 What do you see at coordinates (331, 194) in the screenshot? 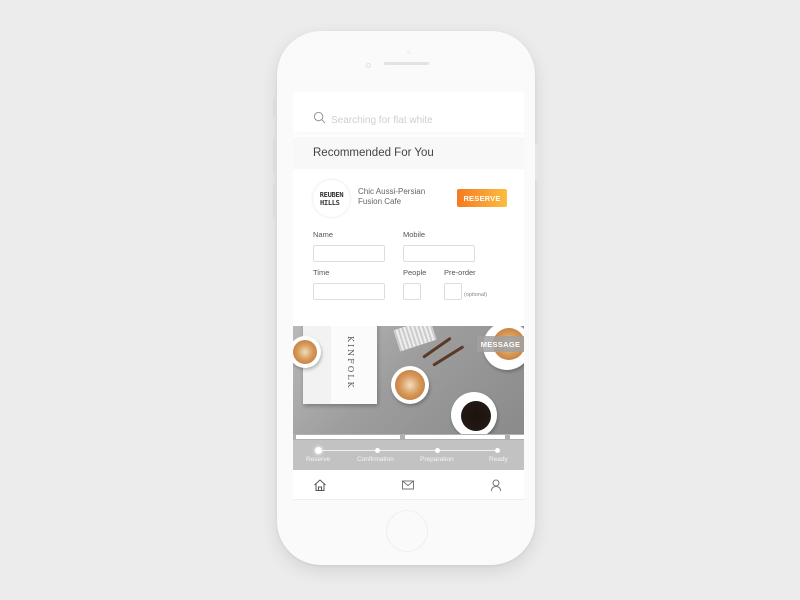
I see `logo-line-1: REUBEN` at bounding box center [331, 194].